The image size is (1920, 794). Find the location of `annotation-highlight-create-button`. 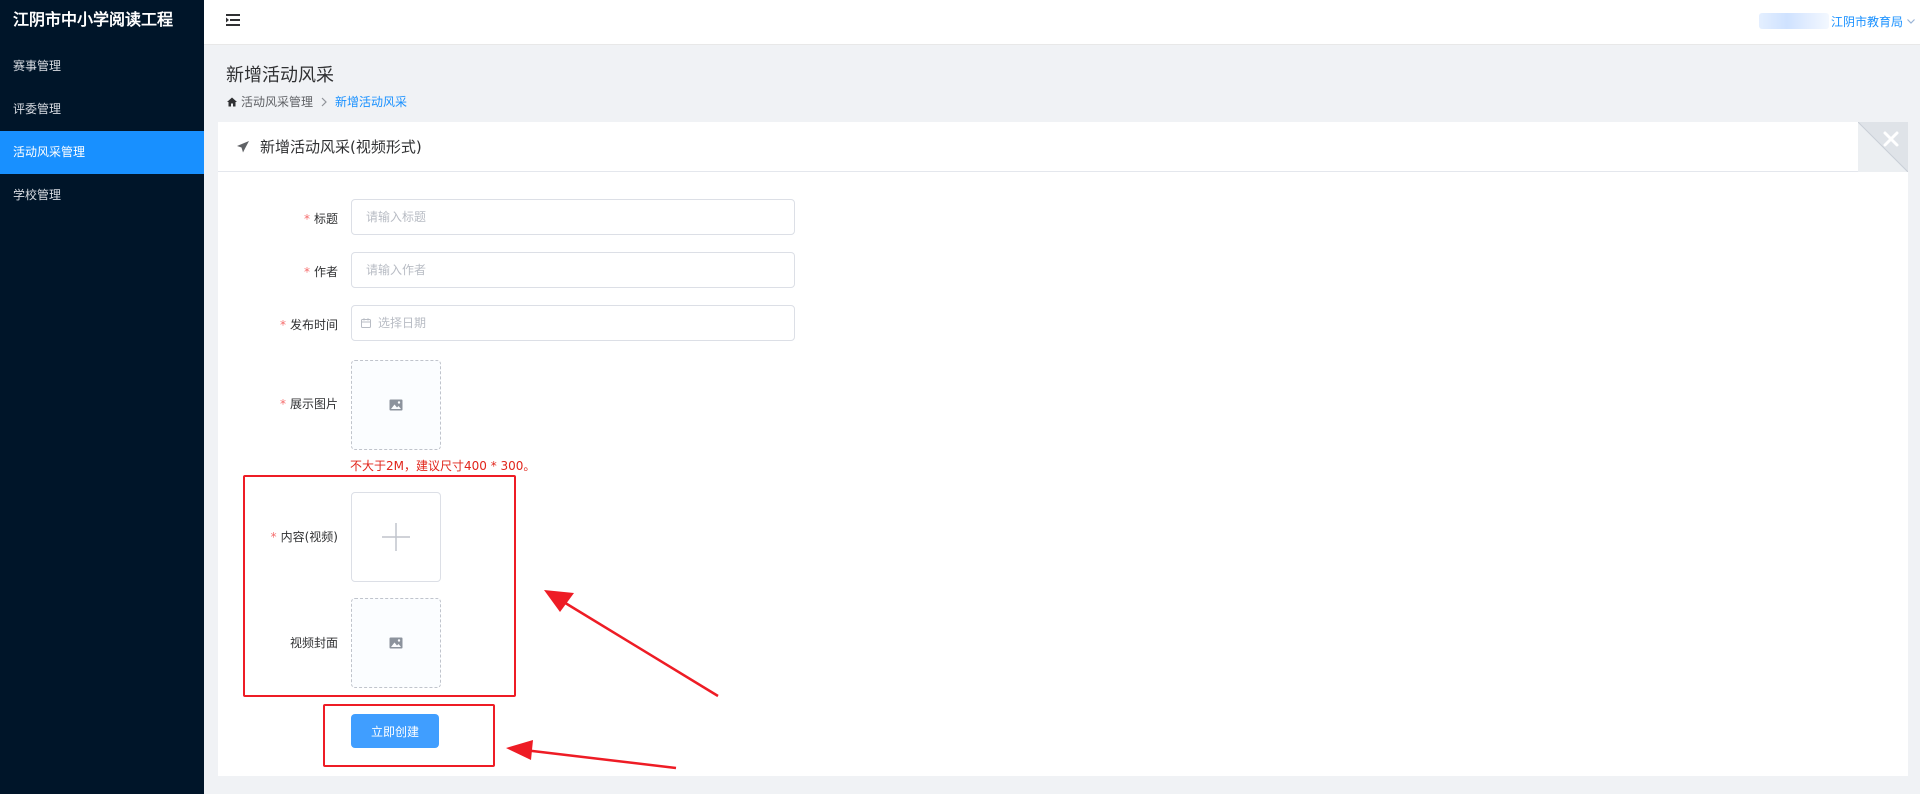

annotation-highlight-create-button is located at coordinates (409, 735).